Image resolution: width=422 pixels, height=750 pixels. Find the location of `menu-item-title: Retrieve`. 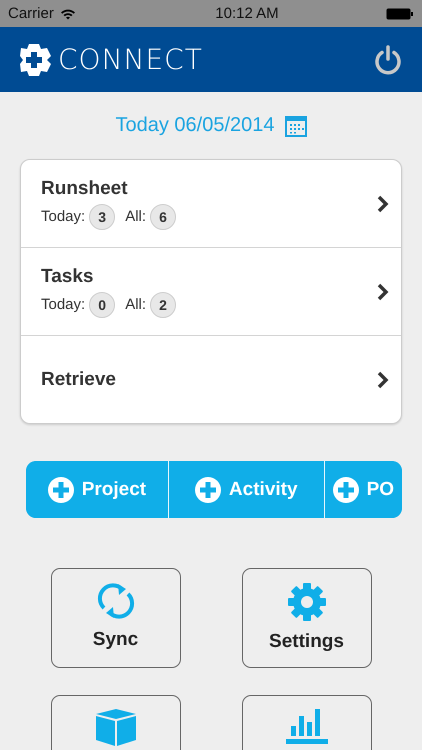

menu-item-title: Retrieve is located at coordinates (78, 379).